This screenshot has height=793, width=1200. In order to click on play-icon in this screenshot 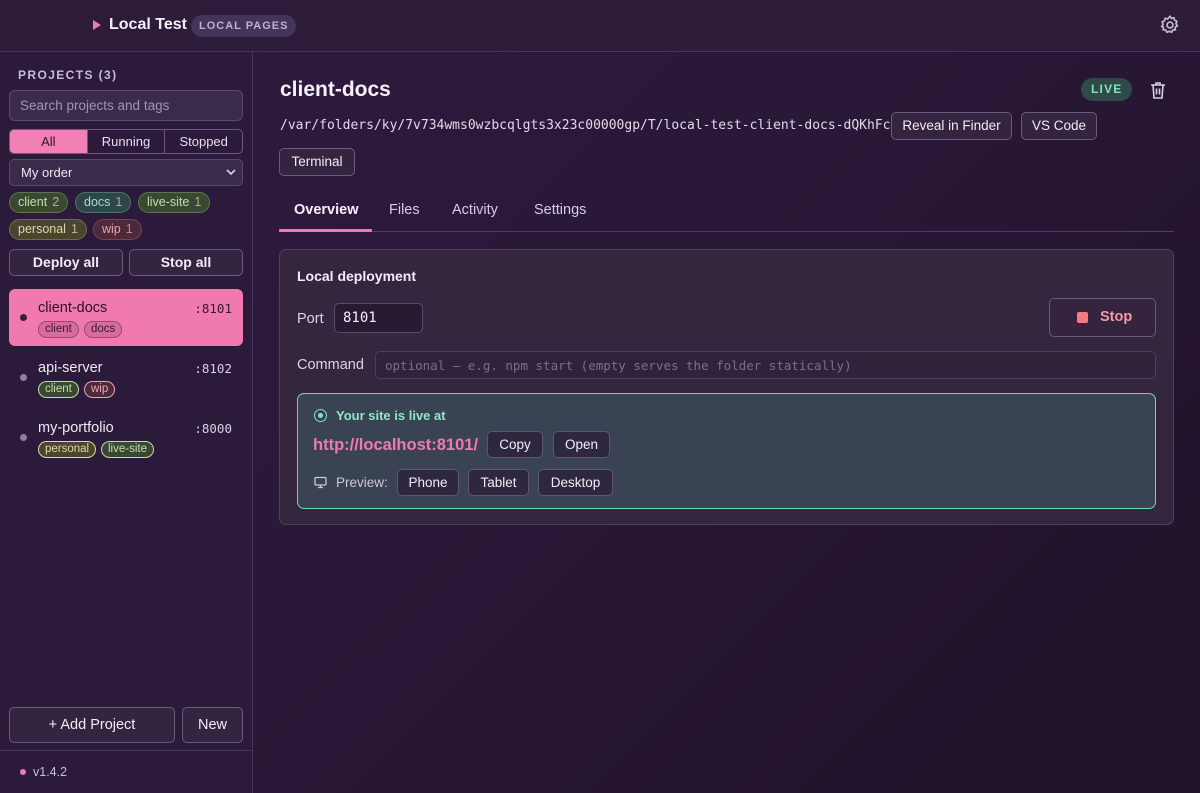, I will do `click(97, 25)`.